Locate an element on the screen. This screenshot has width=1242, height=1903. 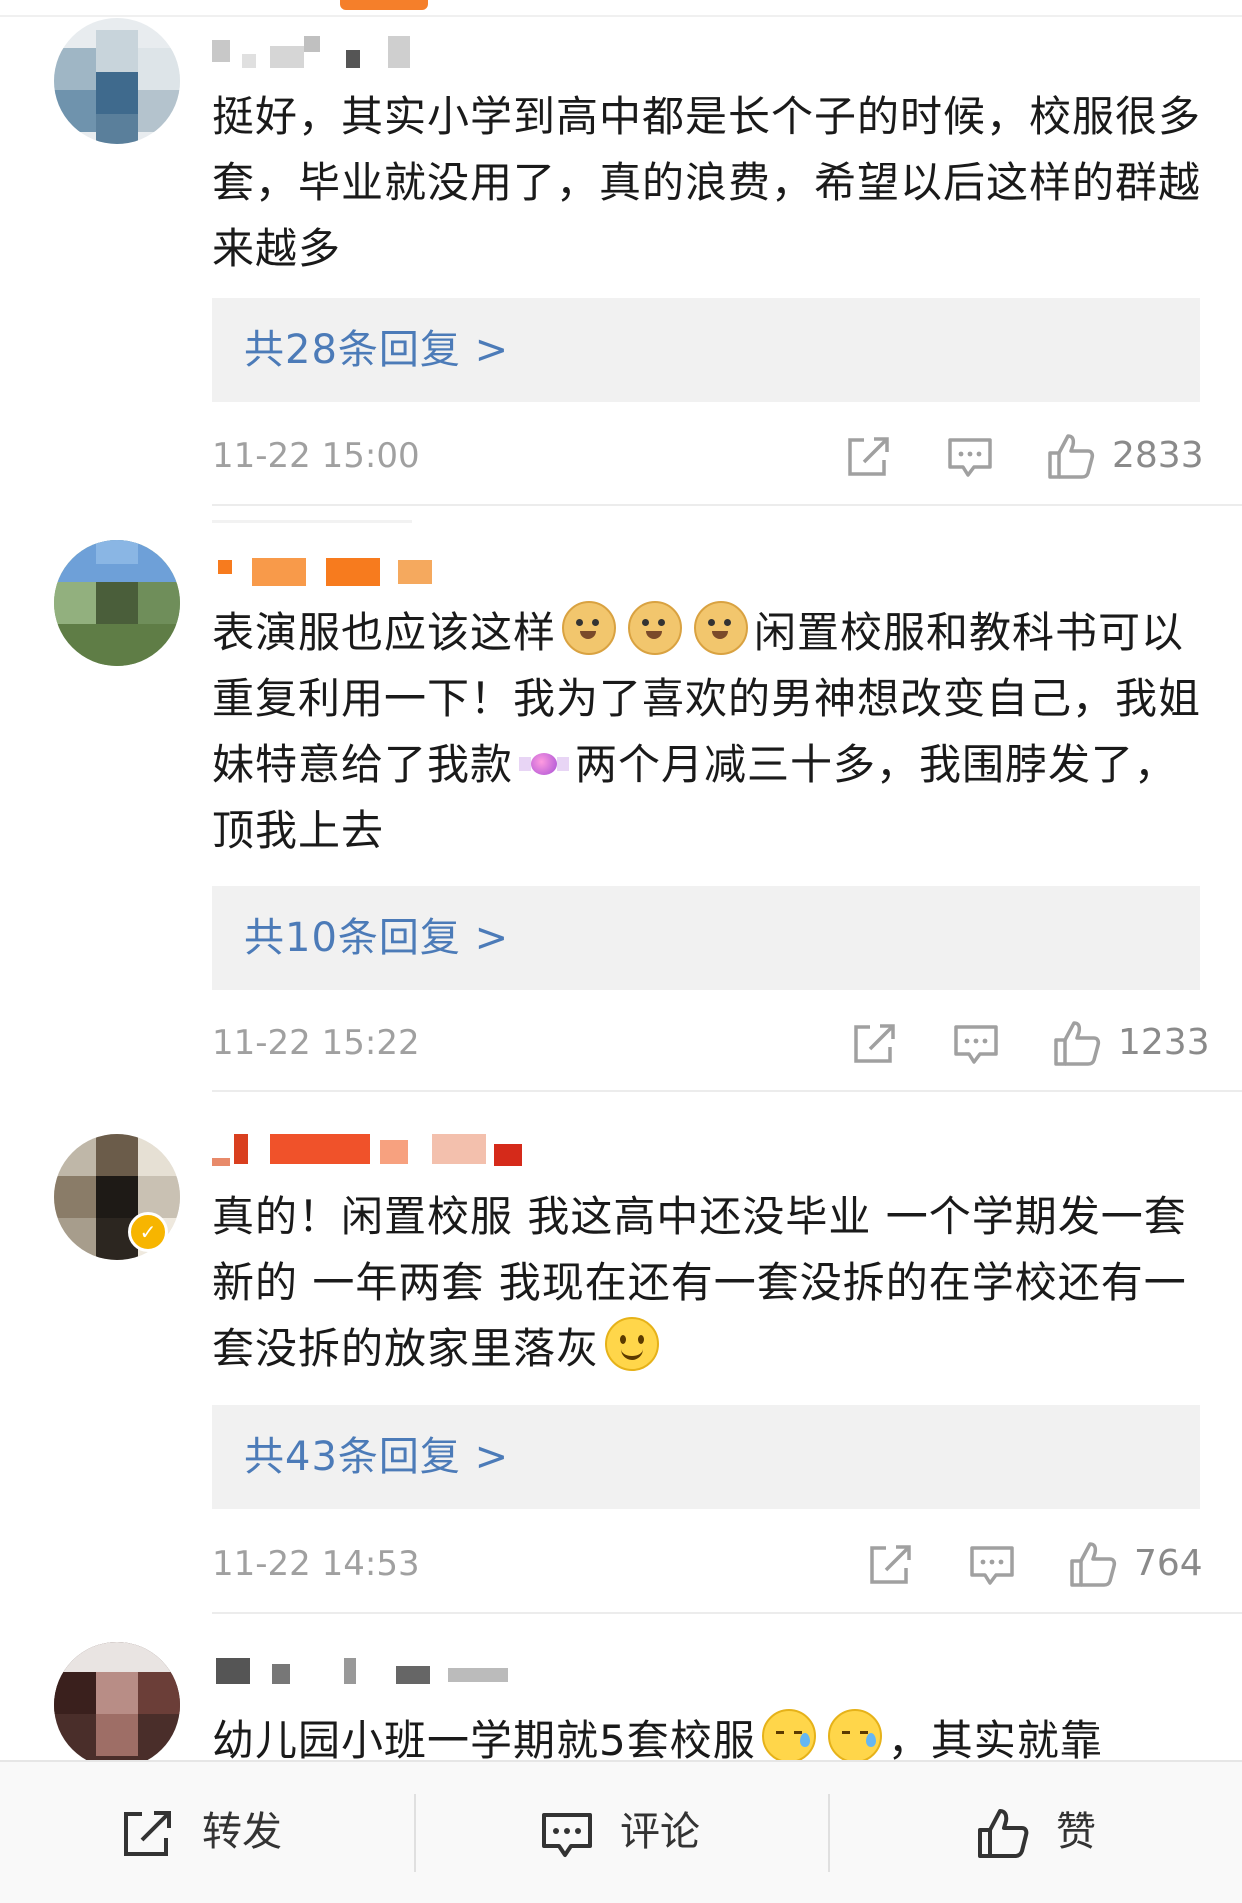
view-replies-button: 共10条回复 > is located at coordinates (706, 938).